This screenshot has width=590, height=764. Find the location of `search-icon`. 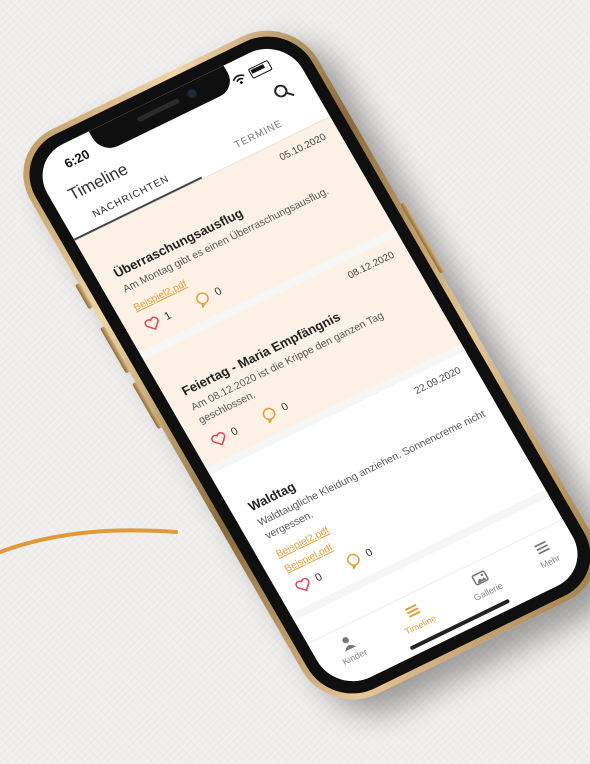

search-icon is located at coordinates (284, 92).